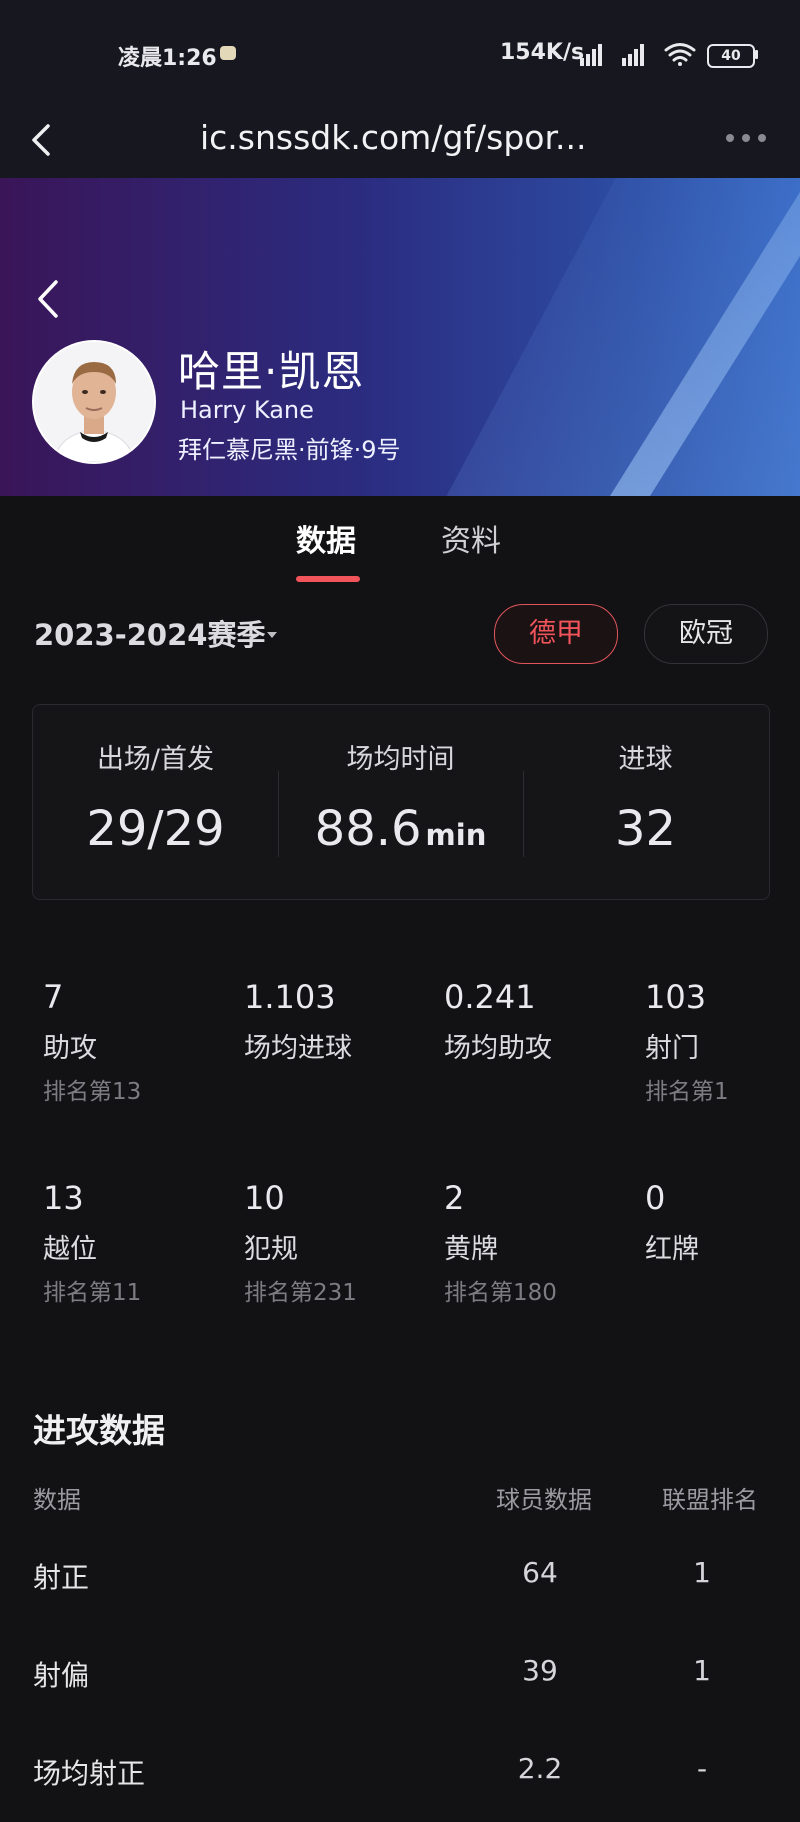 The width and height of the screenshot is (800, 1822). I want to click on table-row: 场均射正 2.2 -, so click(400, 1773).